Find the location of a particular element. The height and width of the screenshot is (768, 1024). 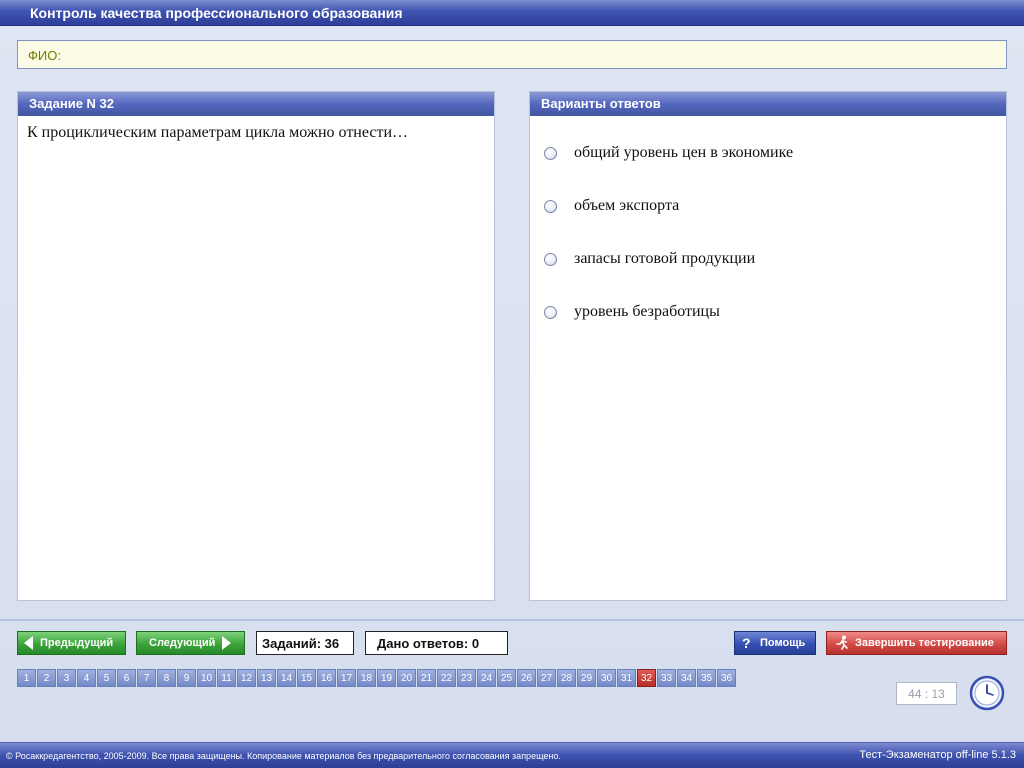

answer-option: объем экспорта is located at coordinates (611, 206).